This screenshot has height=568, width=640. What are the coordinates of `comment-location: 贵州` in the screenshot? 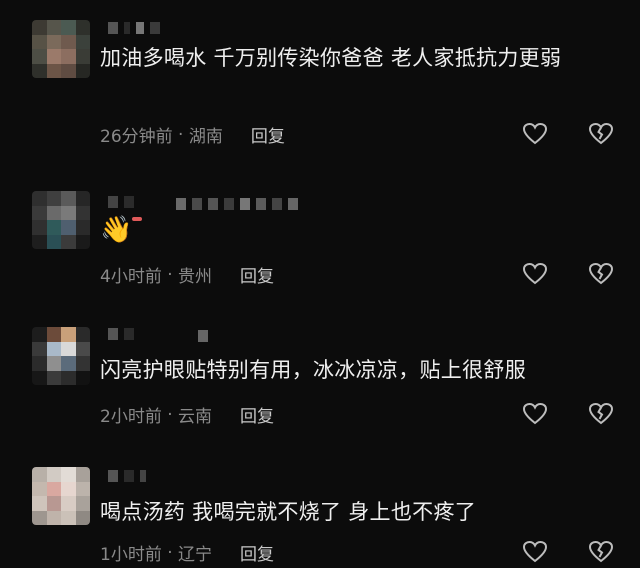 It's located at (195, 277).